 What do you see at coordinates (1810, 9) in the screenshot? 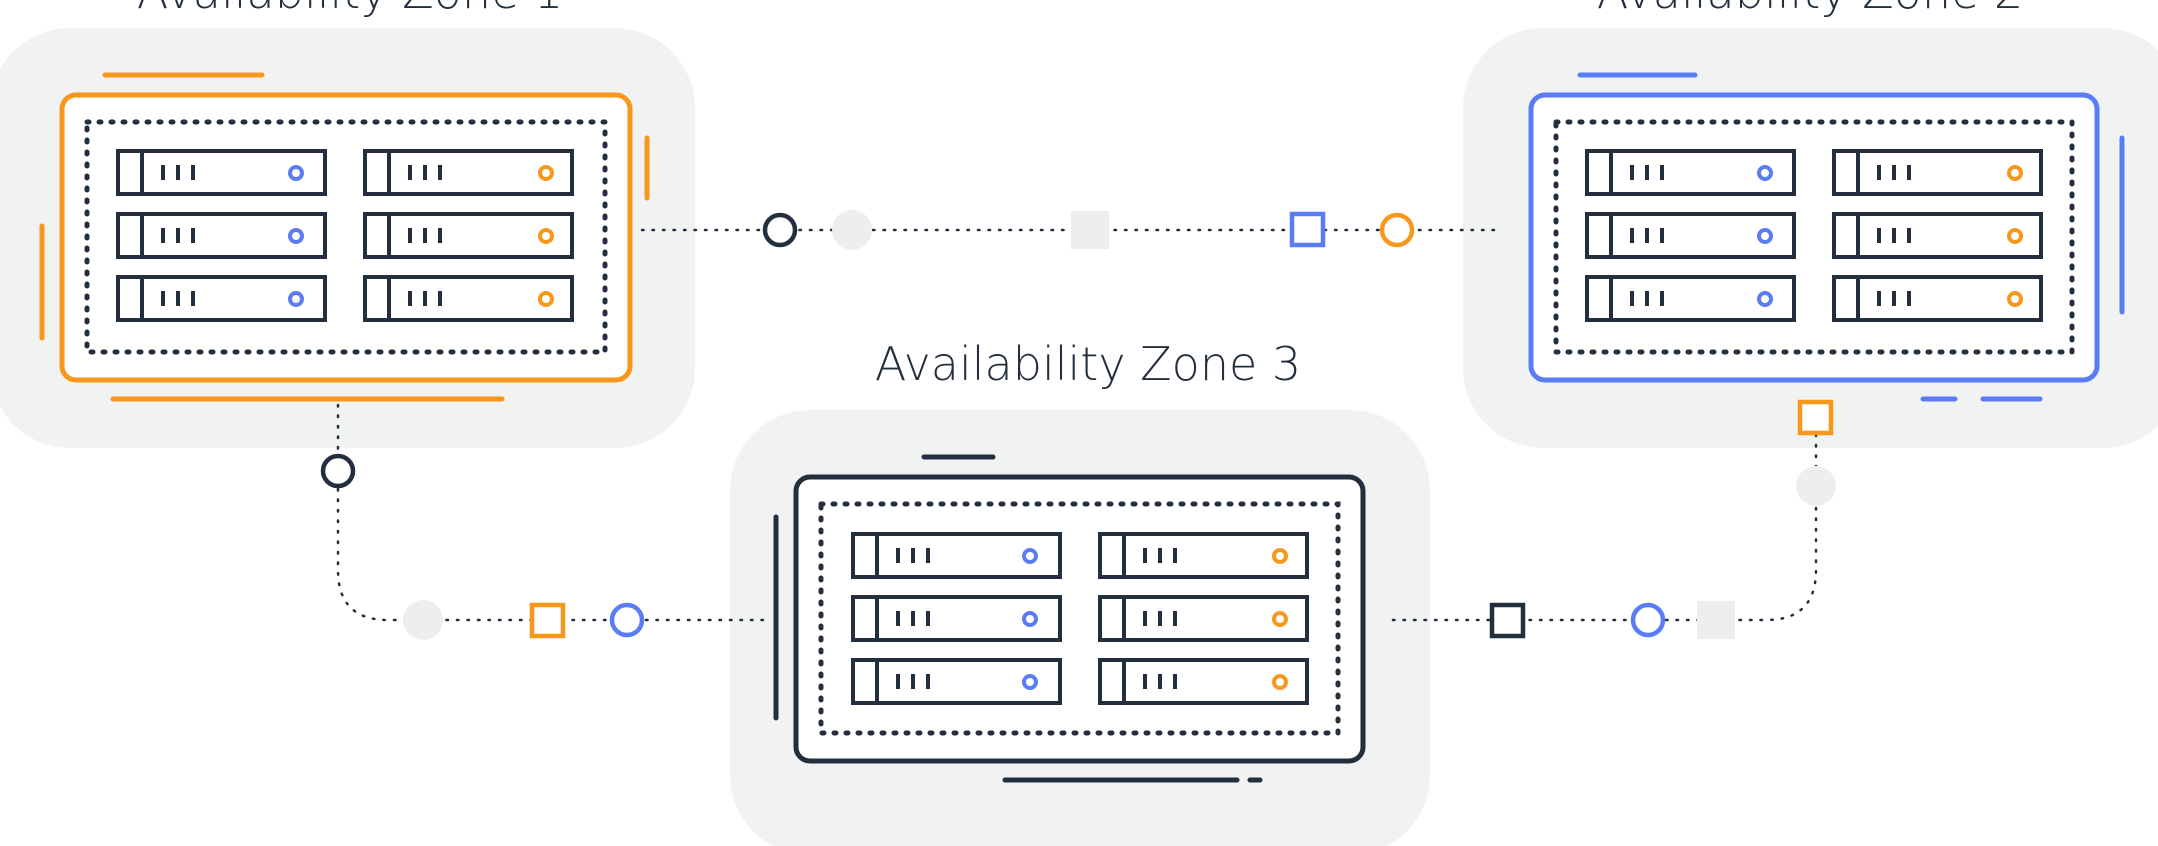
I see `zone-2-label: Availability Zone 2` at bounding box center [1810, 9].